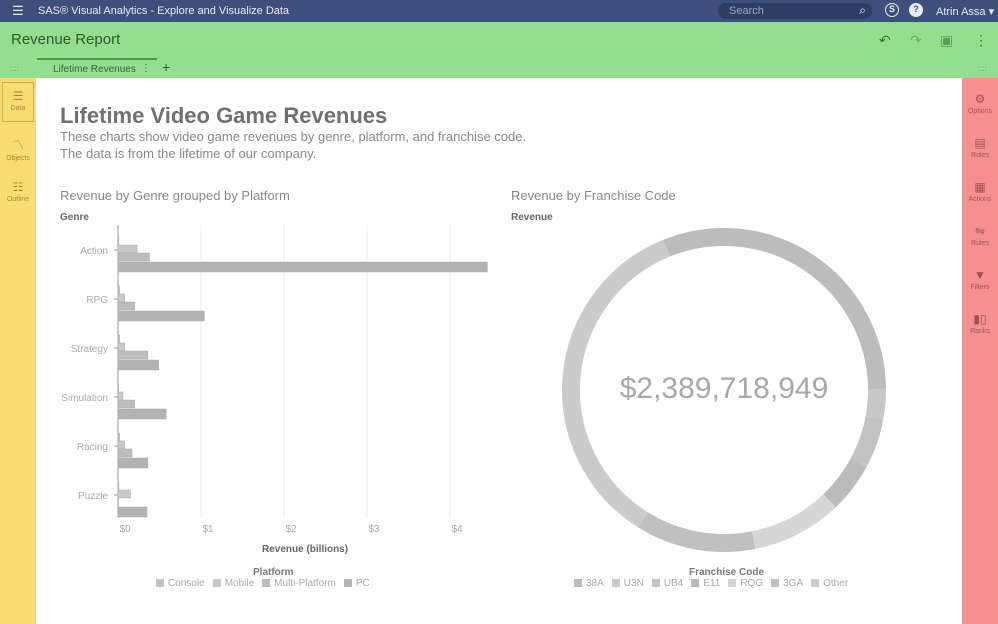 This screenshot has width=998, height=624. Describe the element at coordinates (84, 398) in the screenshot. I see `y-tick-label: Simulation` at that location.